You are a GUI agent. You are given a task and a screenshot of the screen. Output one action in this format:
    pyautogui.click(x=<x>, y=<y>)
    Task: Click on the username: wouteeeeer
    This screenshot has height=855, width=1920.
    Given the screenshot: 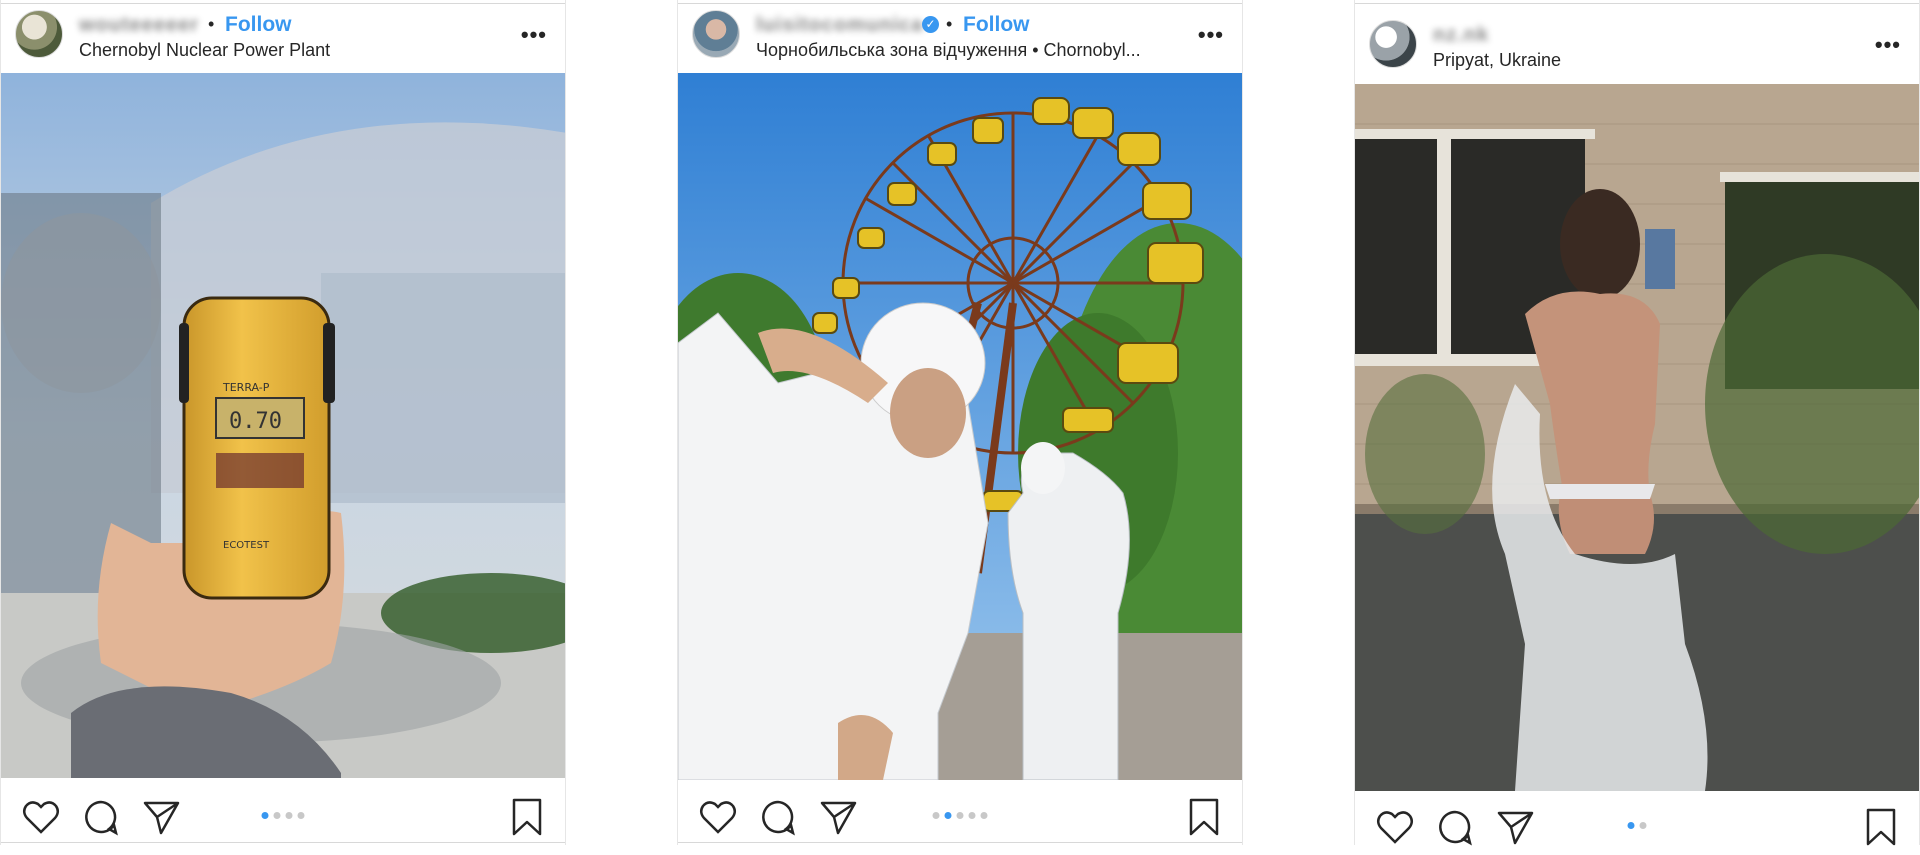 What is the action you would take?
    pyautogui.click(x=139, y=25)
    